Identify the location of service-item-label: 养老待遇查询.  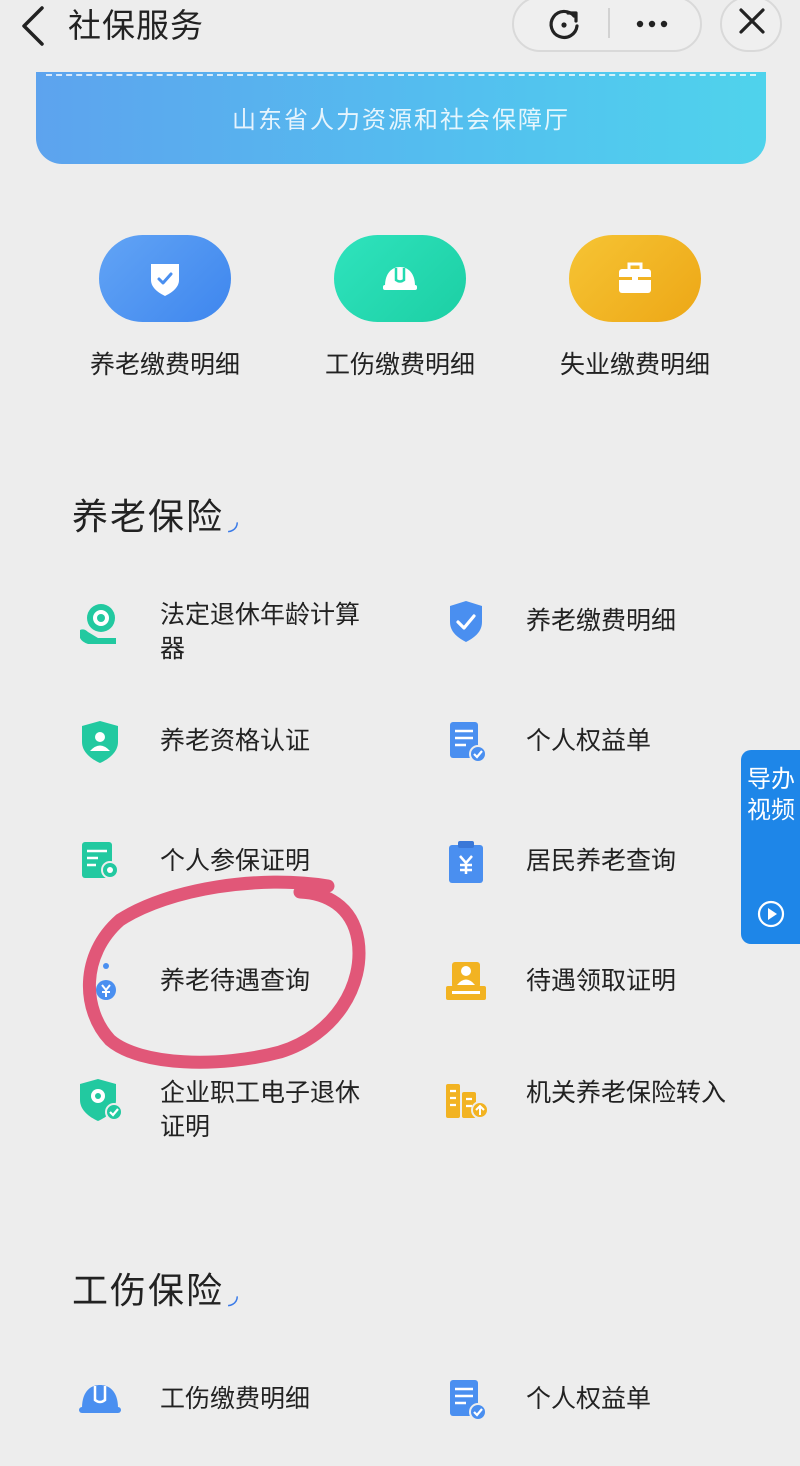
(235, 980).